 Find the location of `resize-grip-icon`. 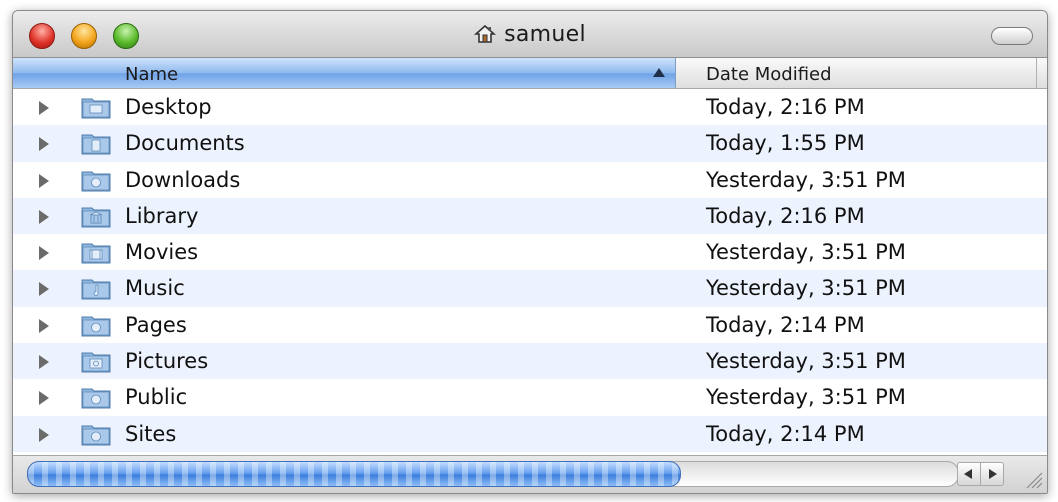

resize-grip-icon is located at coordinates (1032, 478).